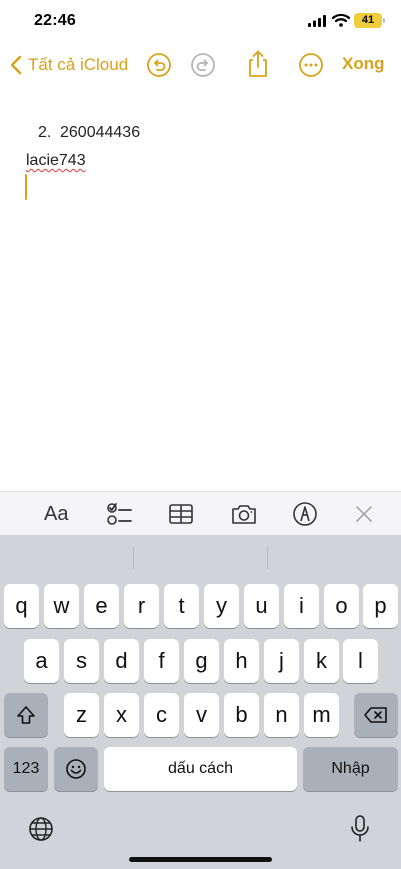  I want to click on battery-icon: 41, so click(368, 20).